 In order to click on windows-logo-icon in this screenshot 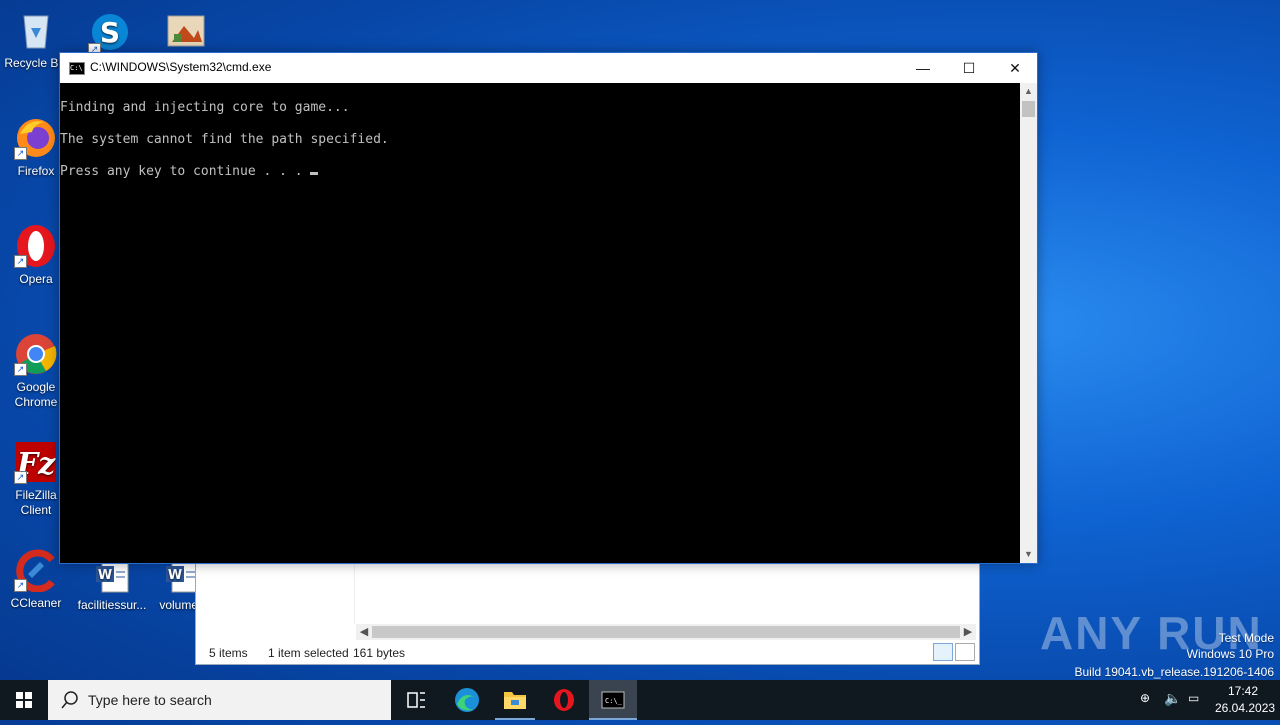, I will do `click(24, 700)`.